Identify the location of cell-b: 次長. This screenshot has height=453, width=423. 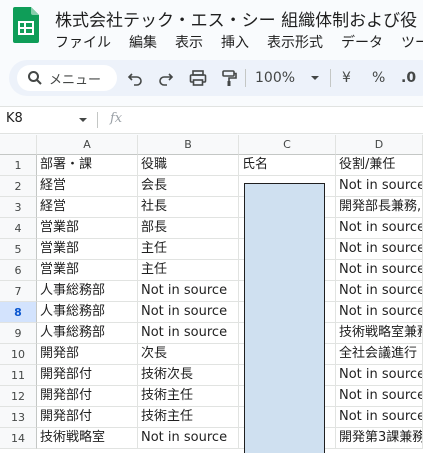
(188, 354).